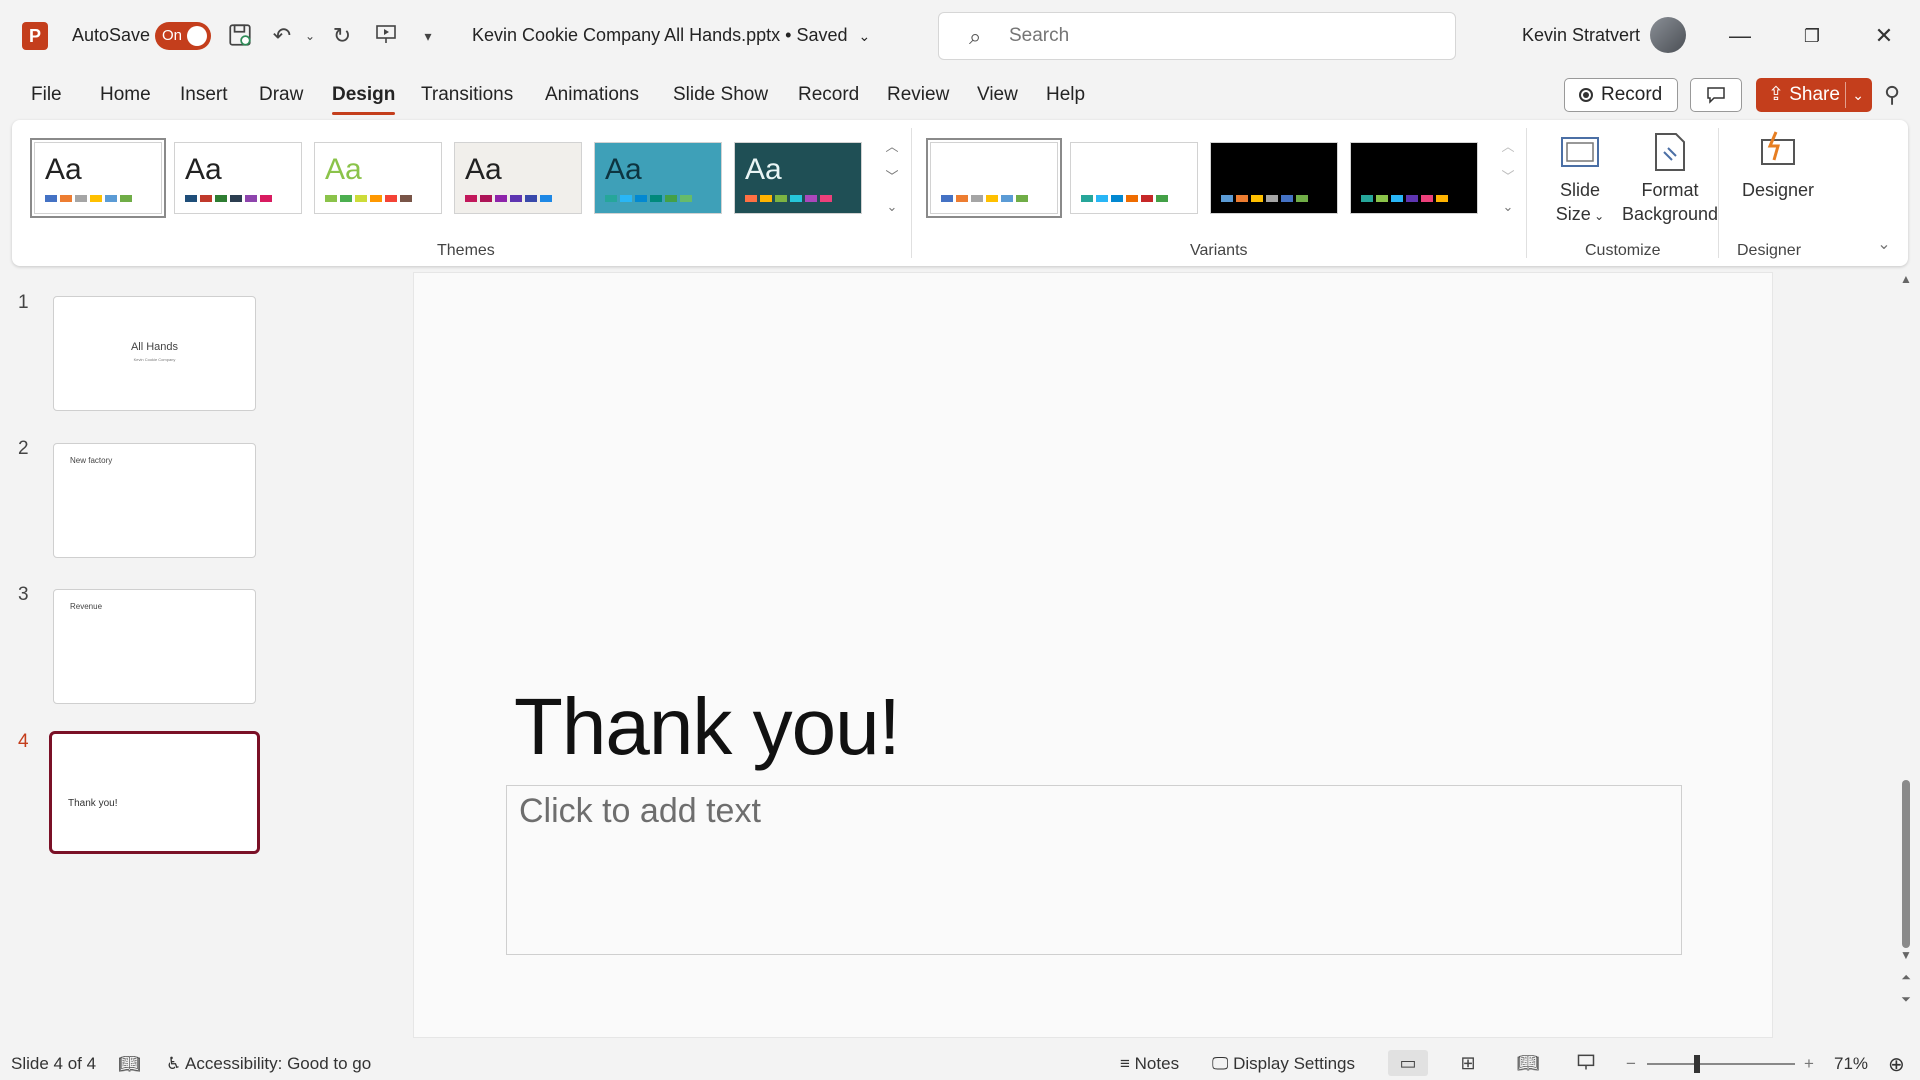 This screenshot has width=1920, height=1080. I want to click on designer-button: Designer, so click(1778, 166).